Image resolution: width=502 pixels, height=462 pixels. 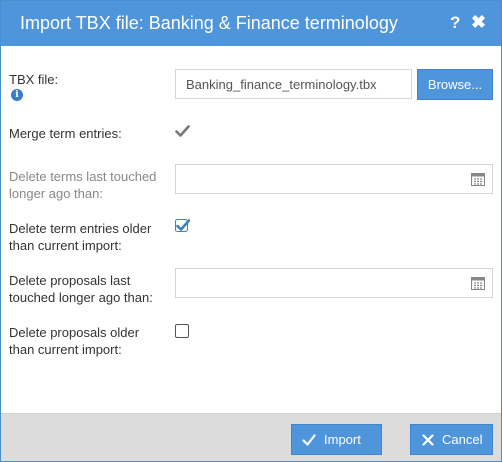 I want to click on merge-term-entries-checkbox, so click(x=182, y=131).